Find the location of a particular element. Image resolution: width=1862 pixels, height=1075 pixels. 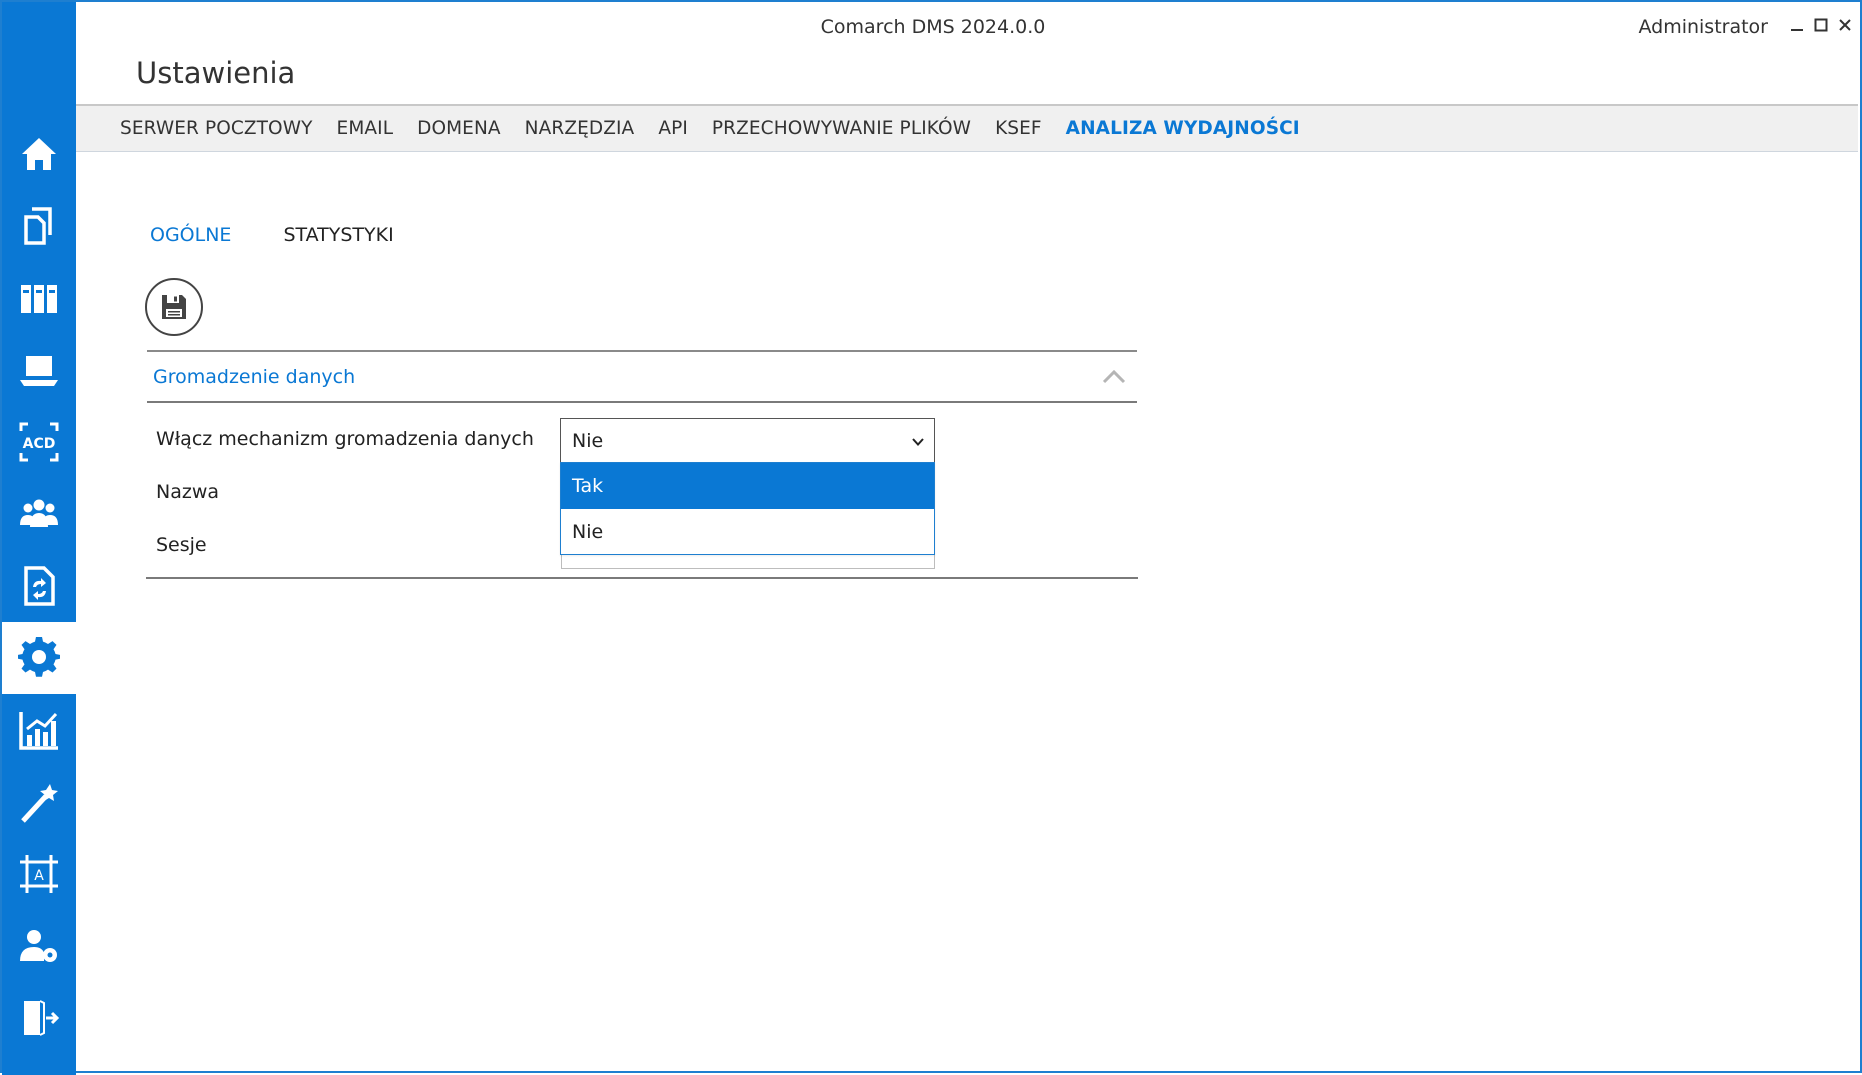

sidebar-item-wizard is located at coordinates (39, 802).